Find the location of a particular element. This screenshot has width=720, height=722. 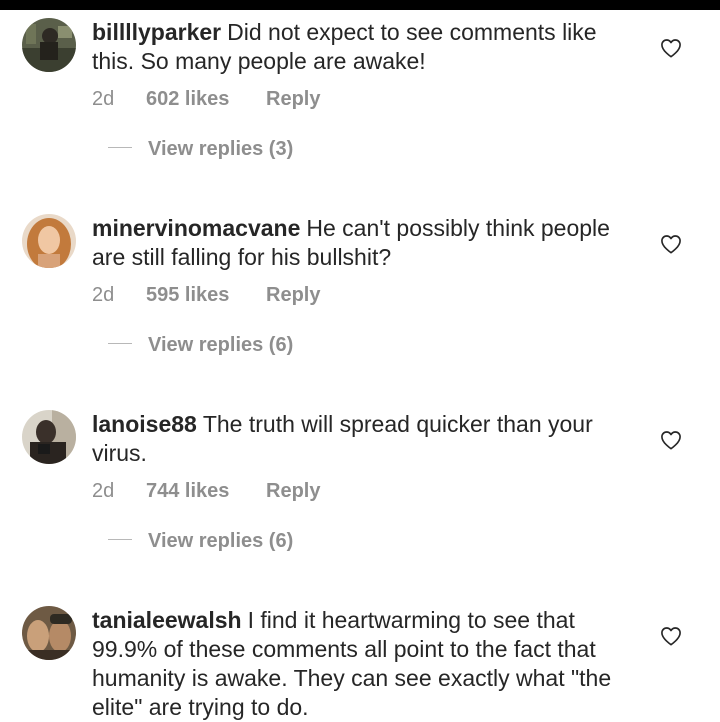

comment-meta: 2d 744 likes Reply is located at coordinates (206, 491).